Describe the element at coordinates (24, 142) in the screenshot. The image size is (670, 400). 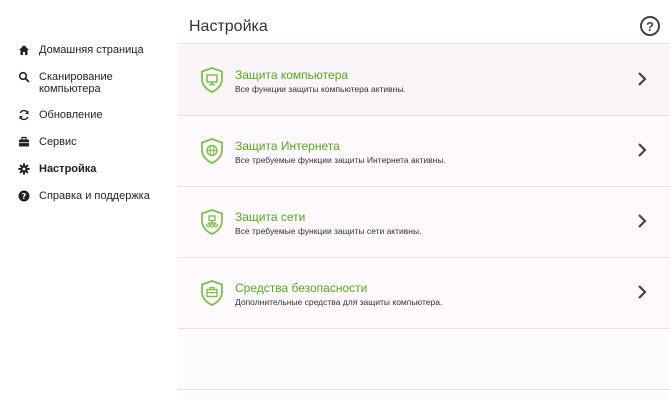
I see `briefcase-icon` at that location.